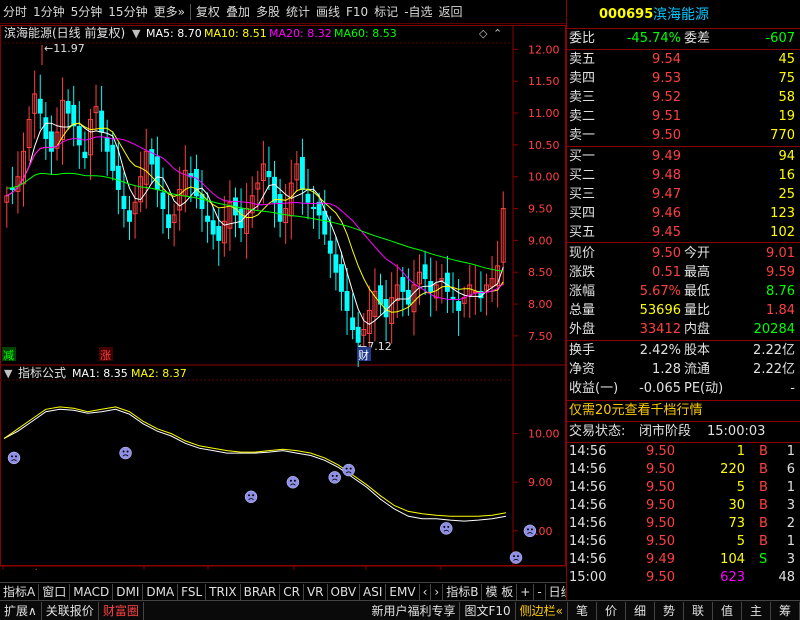  Describe the element at coordinates (488, 610) in the screenshot. I see `f10-text-button: 图文F10` at that location.